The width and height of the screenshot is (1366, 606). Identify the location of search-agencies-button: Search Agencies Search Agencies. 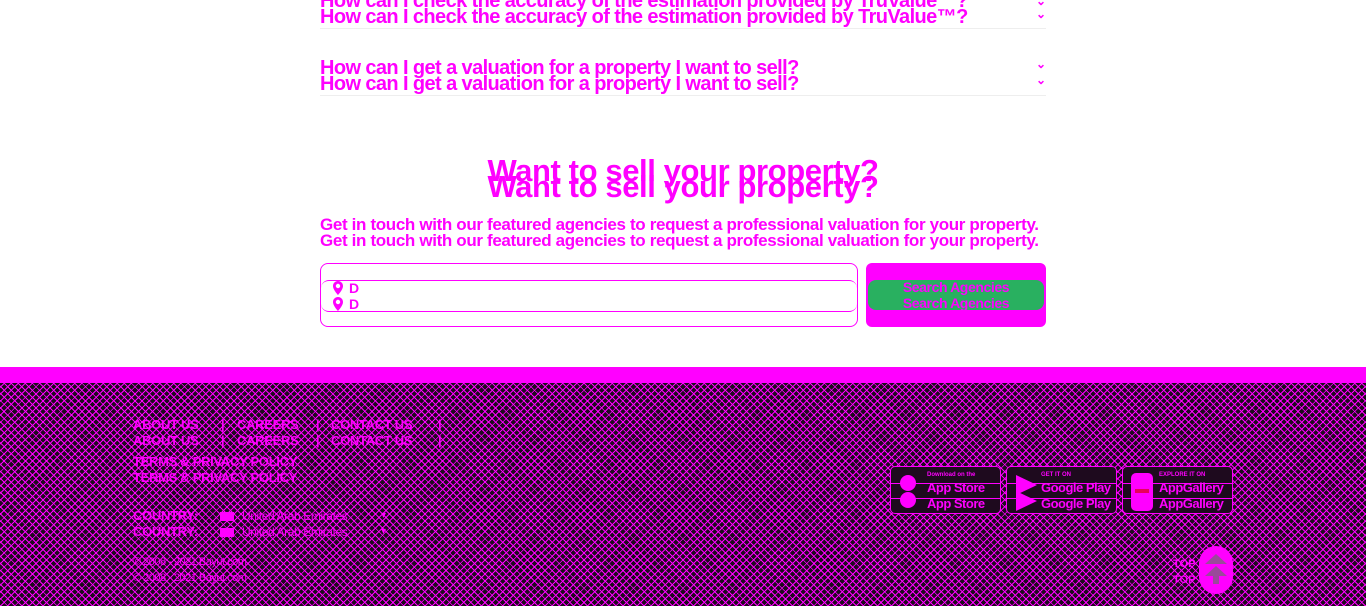
(956, 295).